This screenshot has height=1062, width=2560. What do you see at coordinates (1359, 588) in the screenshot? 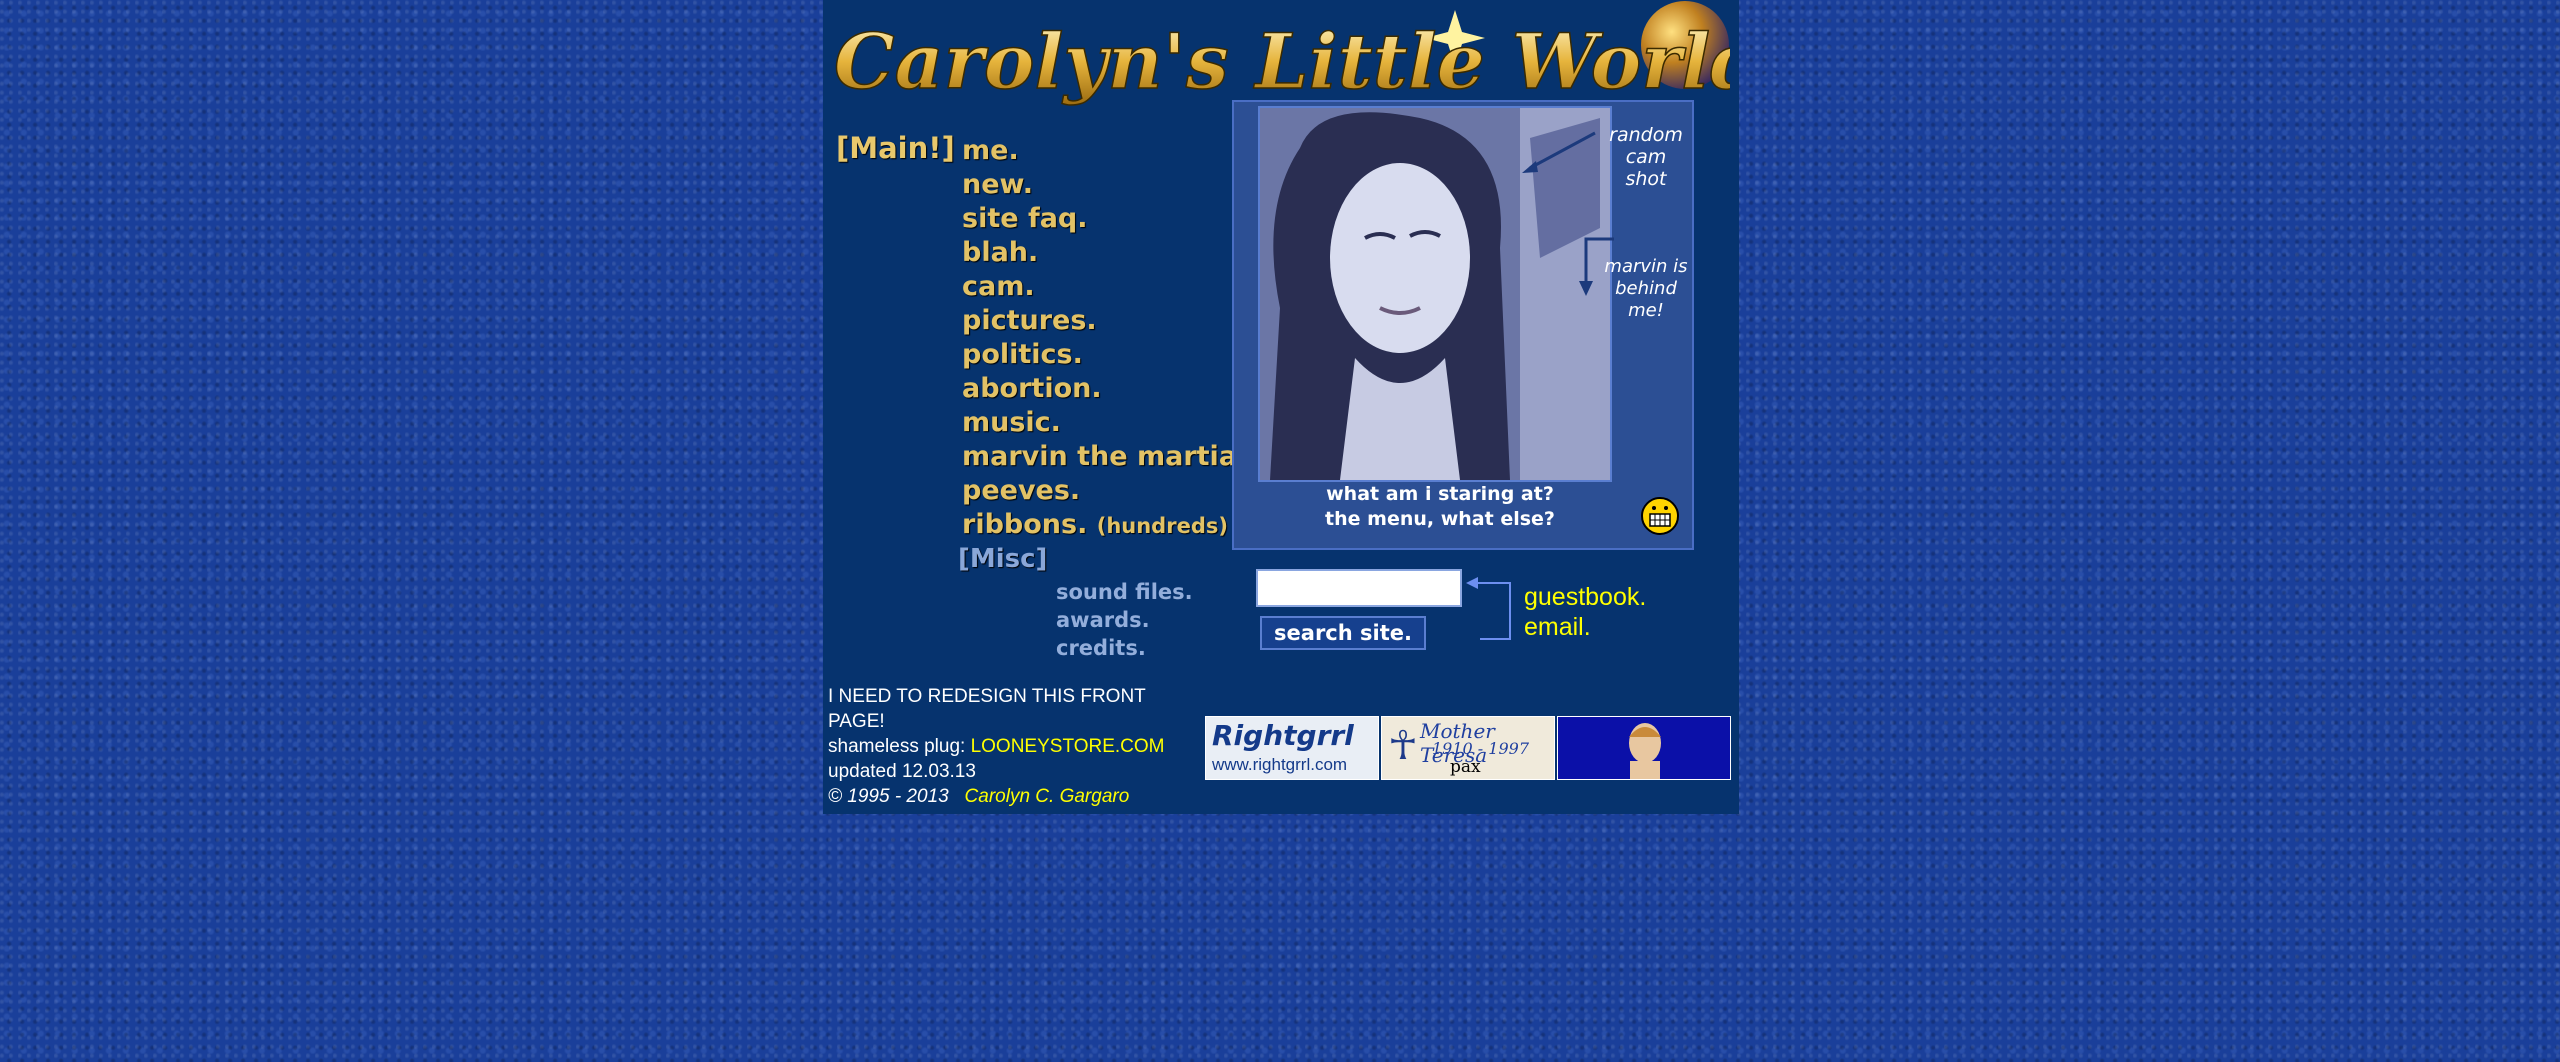
I see `search-input` at bounding box center [1359, 588].